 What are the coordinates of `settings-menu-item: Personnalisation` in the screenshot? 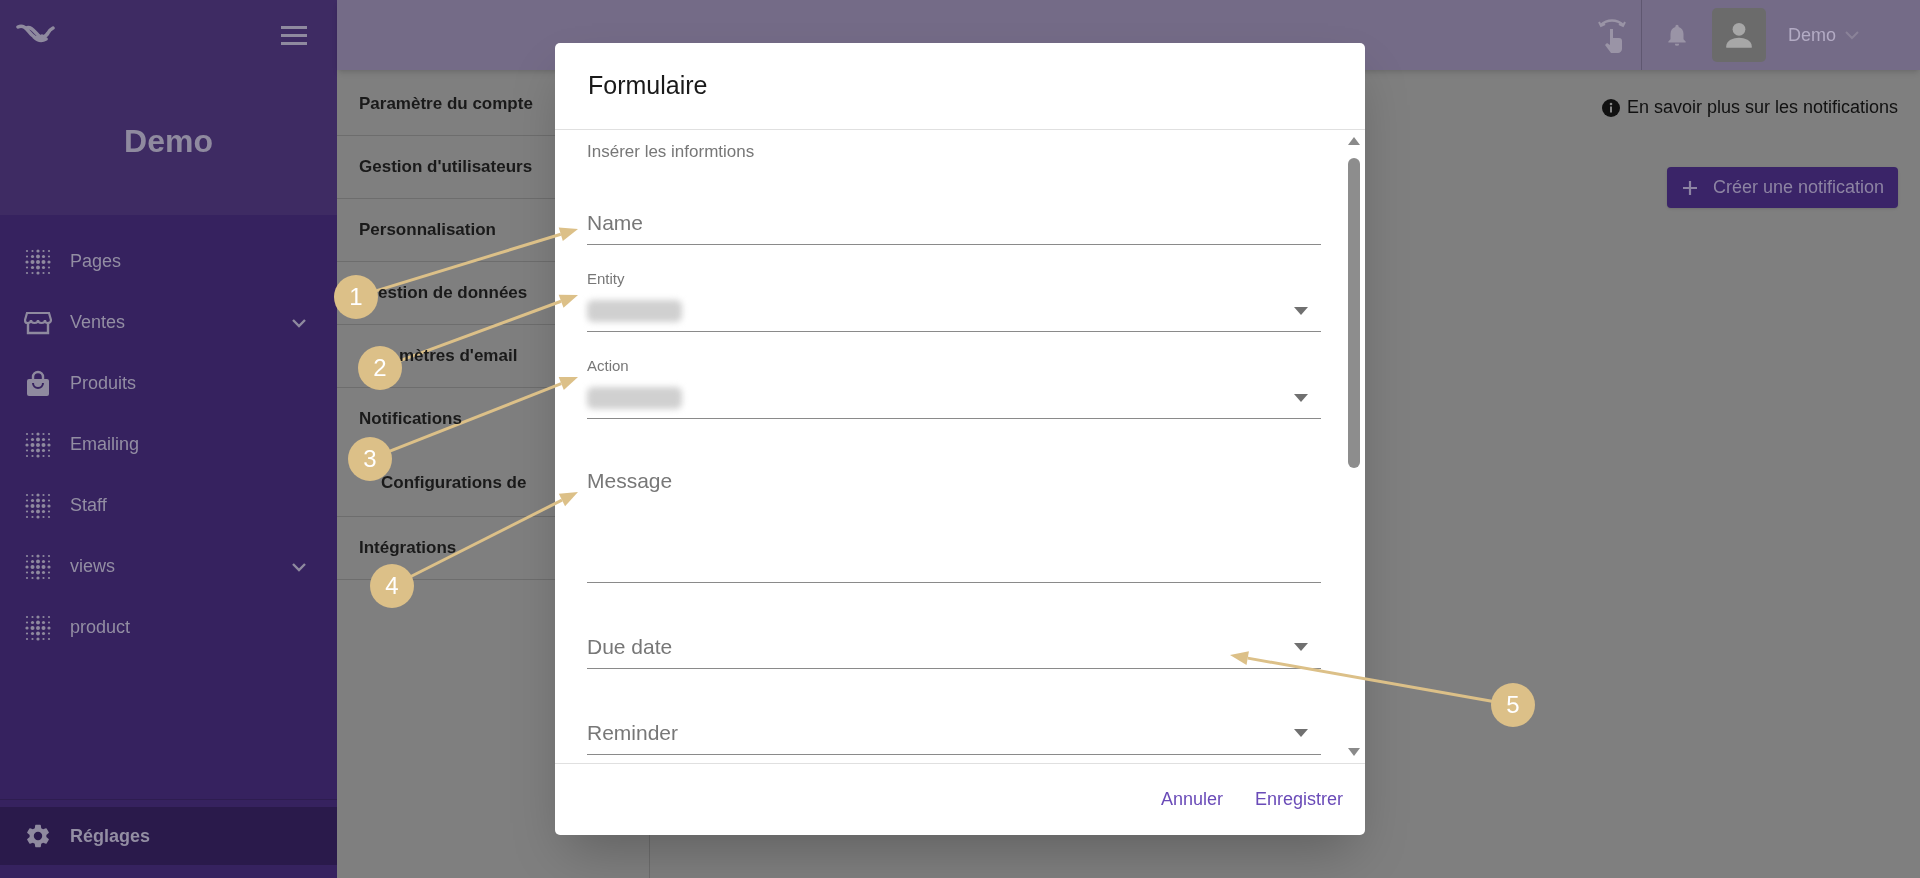 It's located at (427, 230).